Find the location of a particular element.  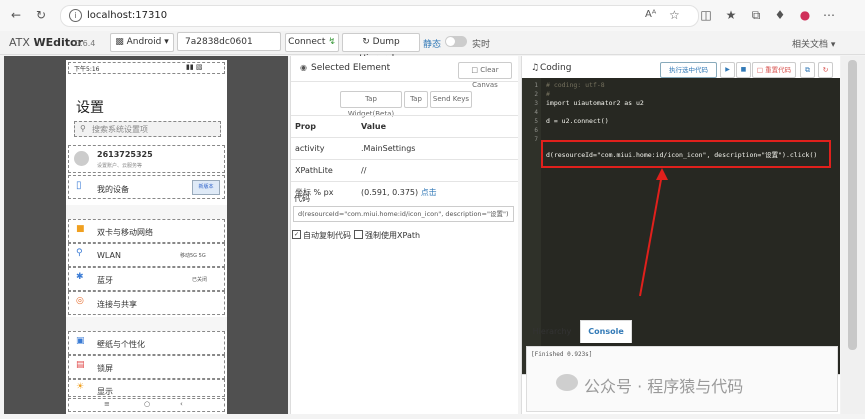

device-serial-input: 7a2838dc0601 is located at coordinates (229, 41).